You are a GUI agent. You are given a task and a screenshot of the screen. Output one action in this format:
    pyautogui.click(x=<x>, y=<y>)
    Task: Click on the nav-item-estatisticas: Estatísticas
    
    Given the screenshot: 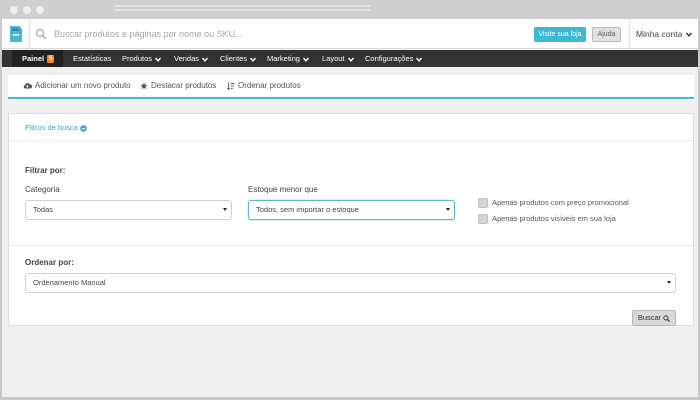 What is the action you would take?
    pyautogui.click(x=92, y=58)
    